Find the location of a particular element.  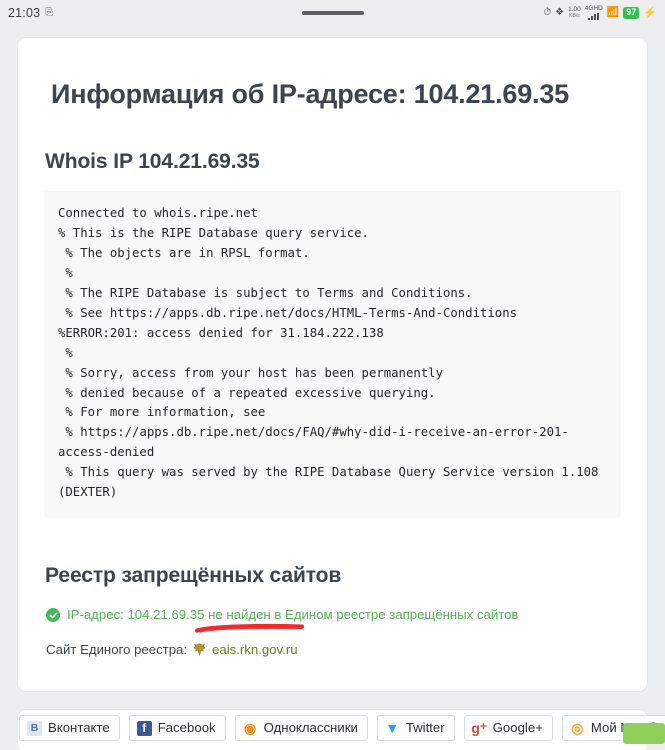

googleplus-icon: g⁺ is located at coordinates (479, 728).